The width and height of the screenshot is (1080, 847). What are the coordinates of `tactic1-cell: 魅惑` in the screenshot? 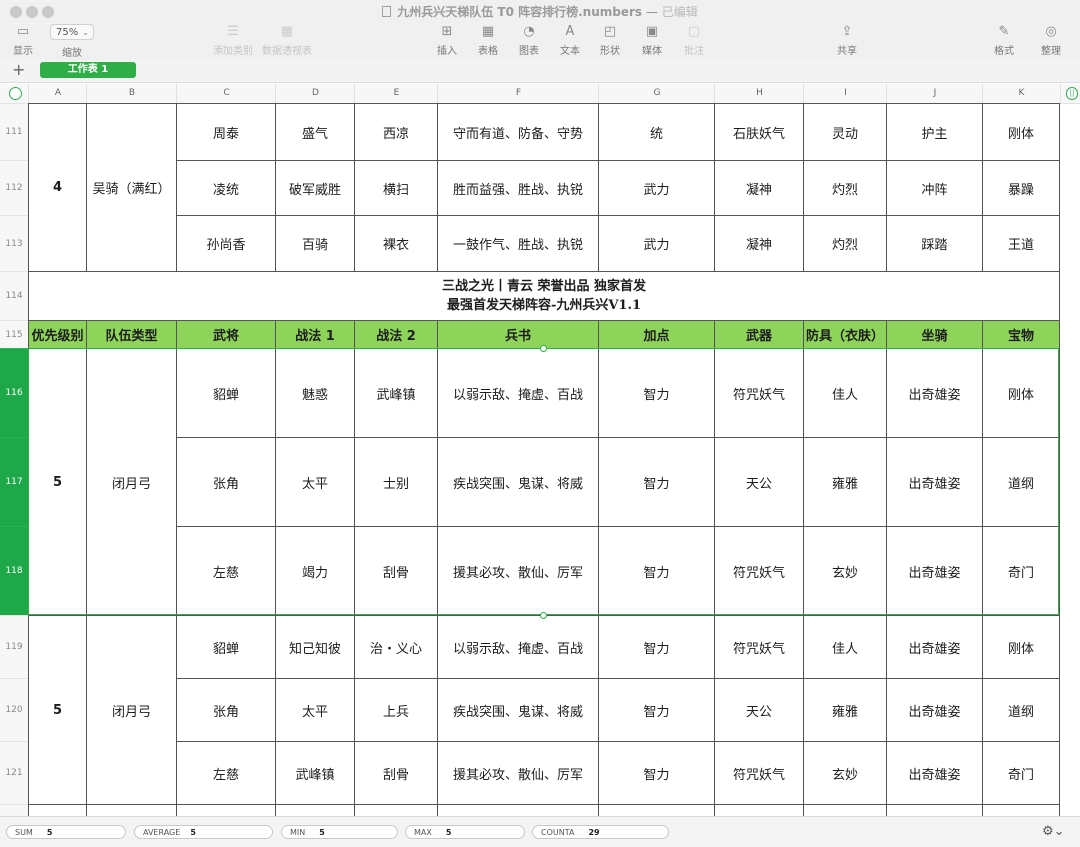 It's located at (315, 393).